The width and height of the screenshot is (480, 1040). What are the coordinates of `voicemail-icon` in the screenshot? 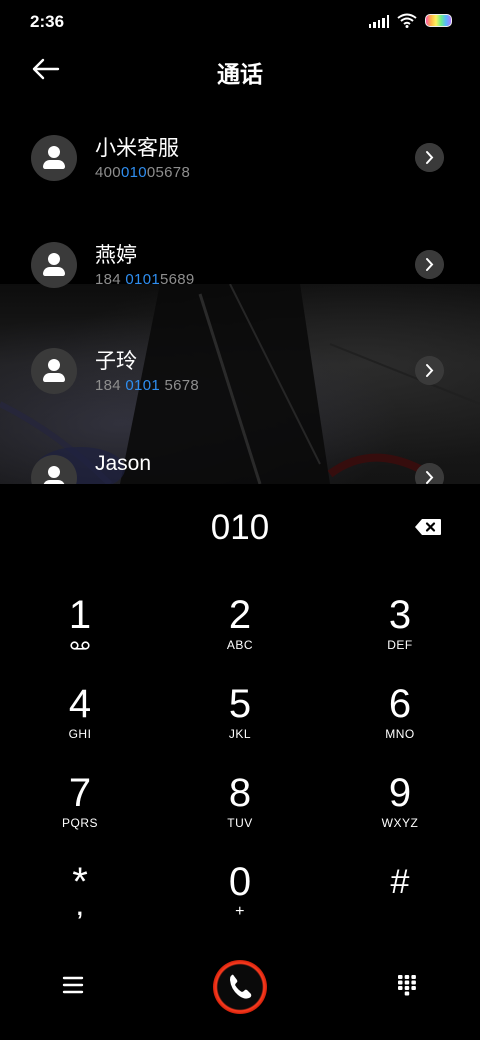 It's located at (80, 645).